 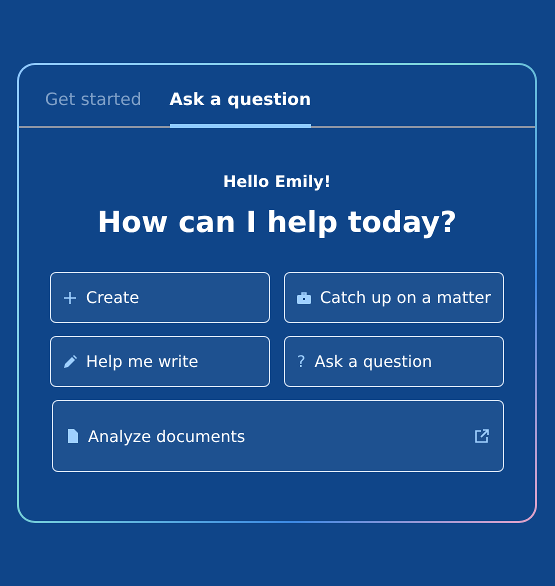 I want to click on action-button: Create, so click(x=160, y=297).